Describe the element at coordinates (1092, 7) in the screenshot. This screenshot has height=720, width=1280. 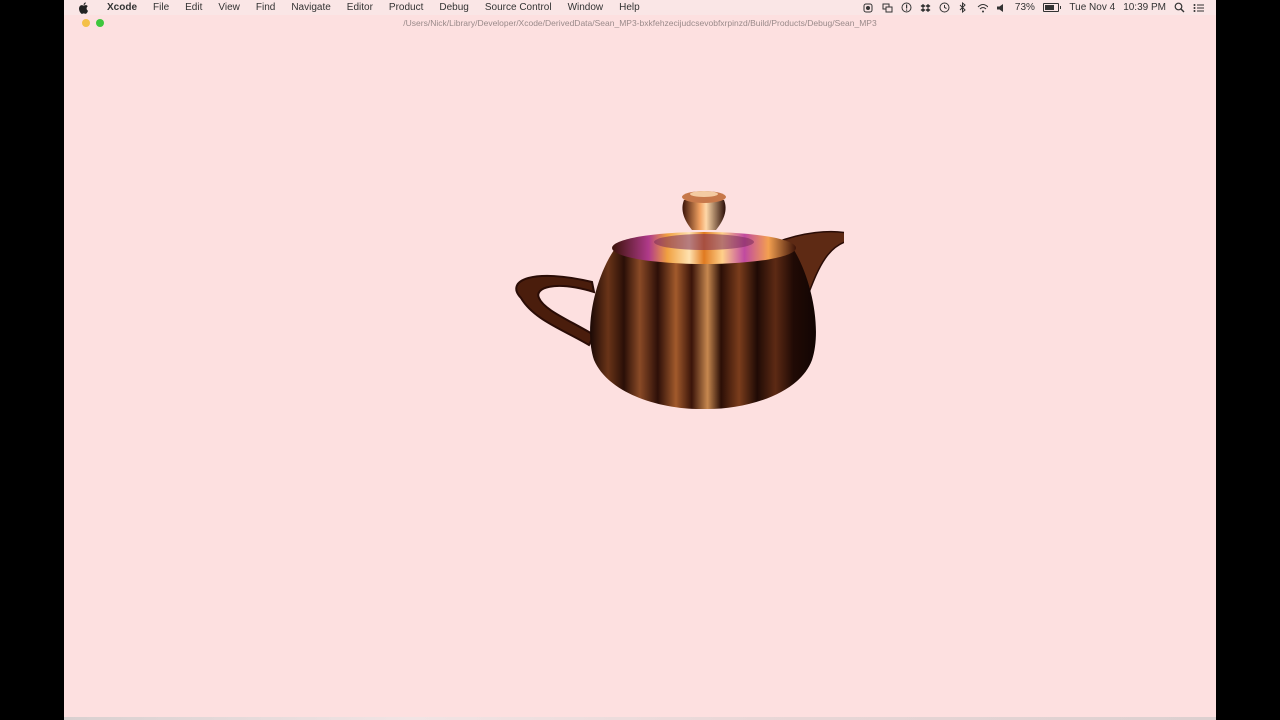
I see `menubar-date: Tue Nov 4` at that location.